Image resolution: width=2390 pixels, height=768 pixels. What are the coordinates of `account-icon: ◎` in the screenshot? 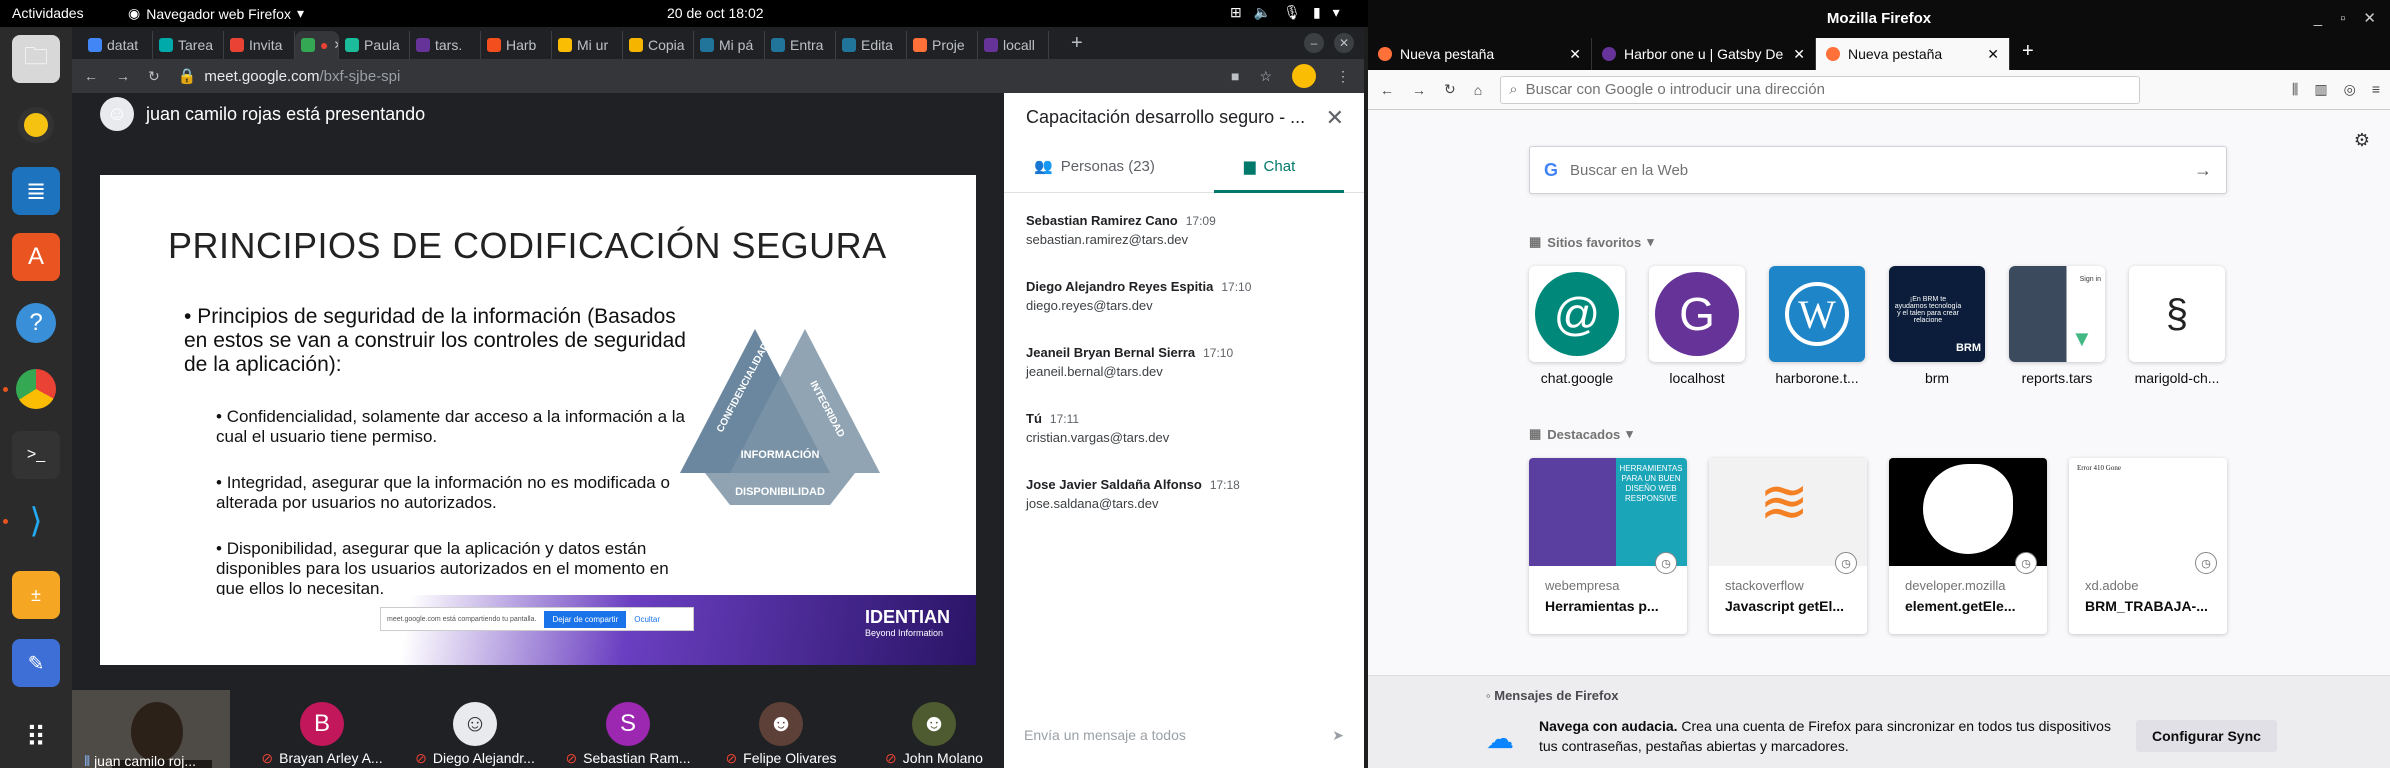 It's located at (2350, 89).